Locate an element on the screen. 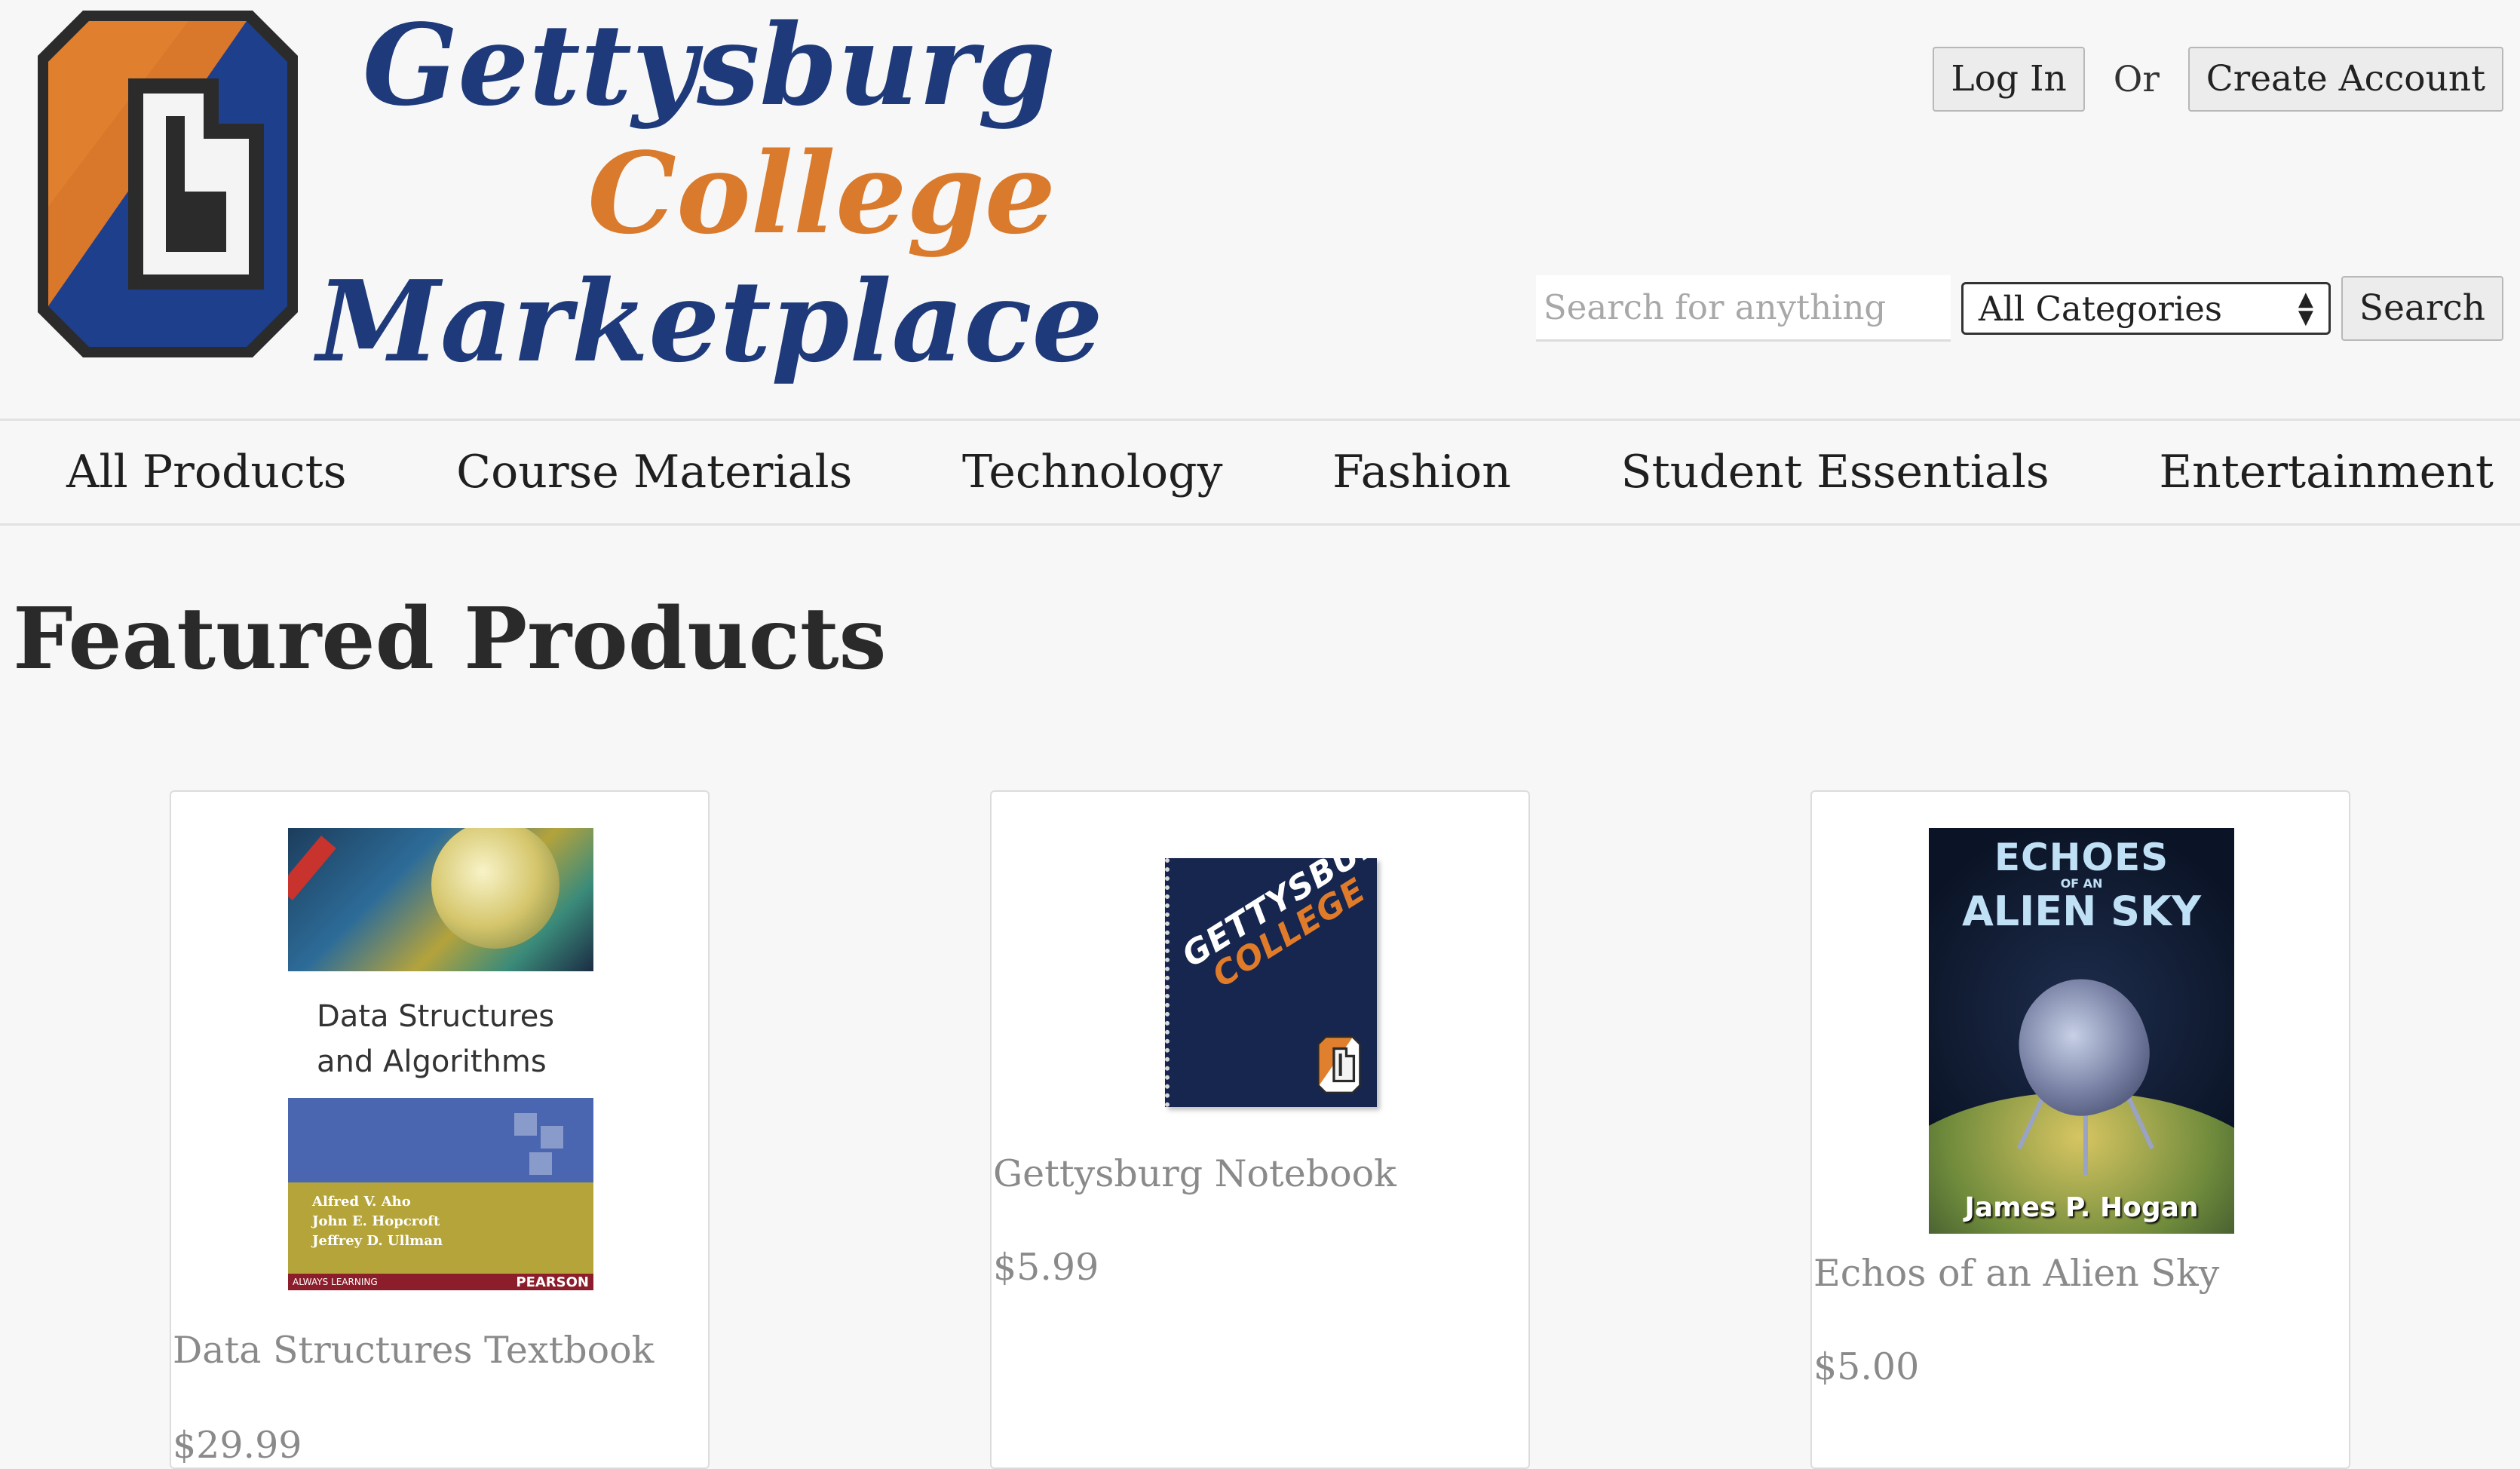 Image resolution: width=2520 pixels, height=1469 pixels. cover-title: Data Structures and Algorithms is located at coordinates (435, 1039).